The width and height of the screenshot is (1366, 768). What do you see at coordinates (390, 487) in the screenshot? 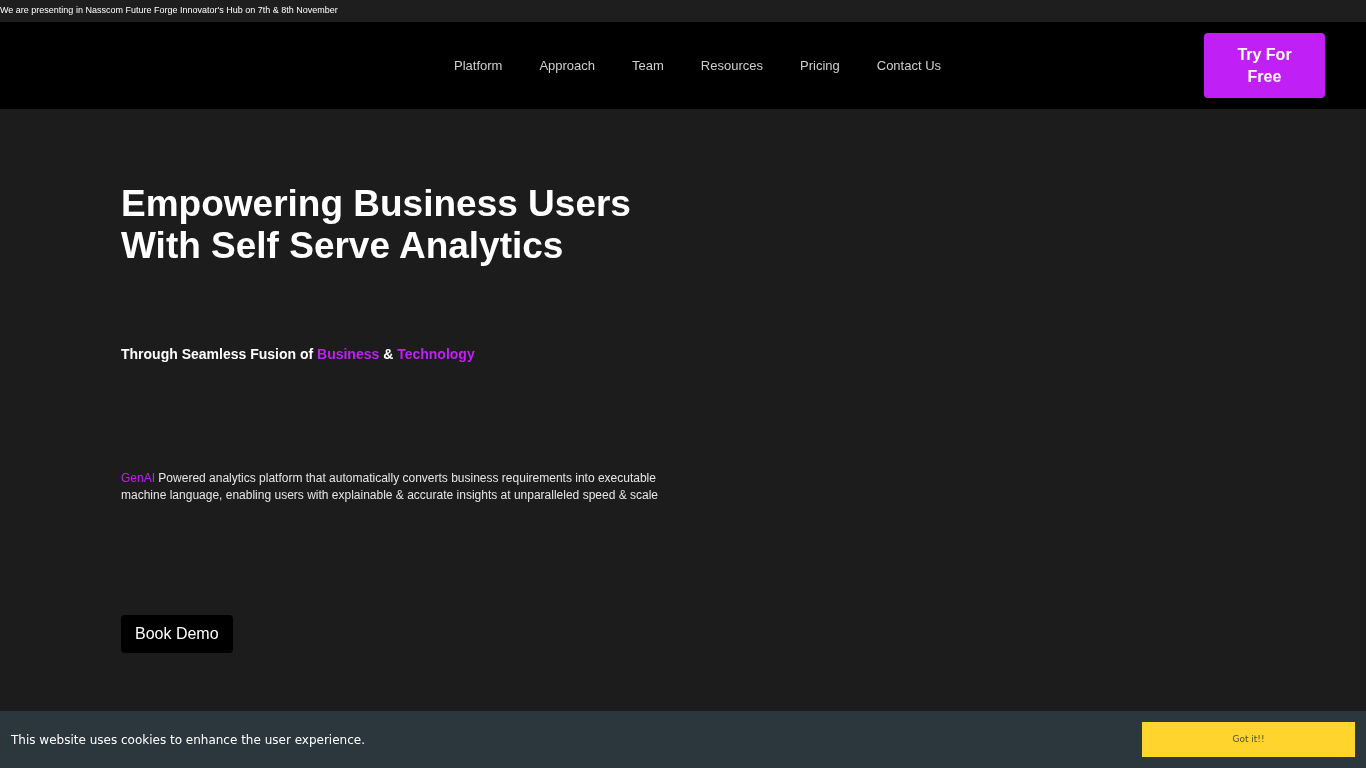
I see `hero-description: GenAI Powered analytics platform that automatically converts business requirements into executable machine language, enabling users with explainable & accurate insights at unparalleled speed & scale` at bounding box center [390, 487].